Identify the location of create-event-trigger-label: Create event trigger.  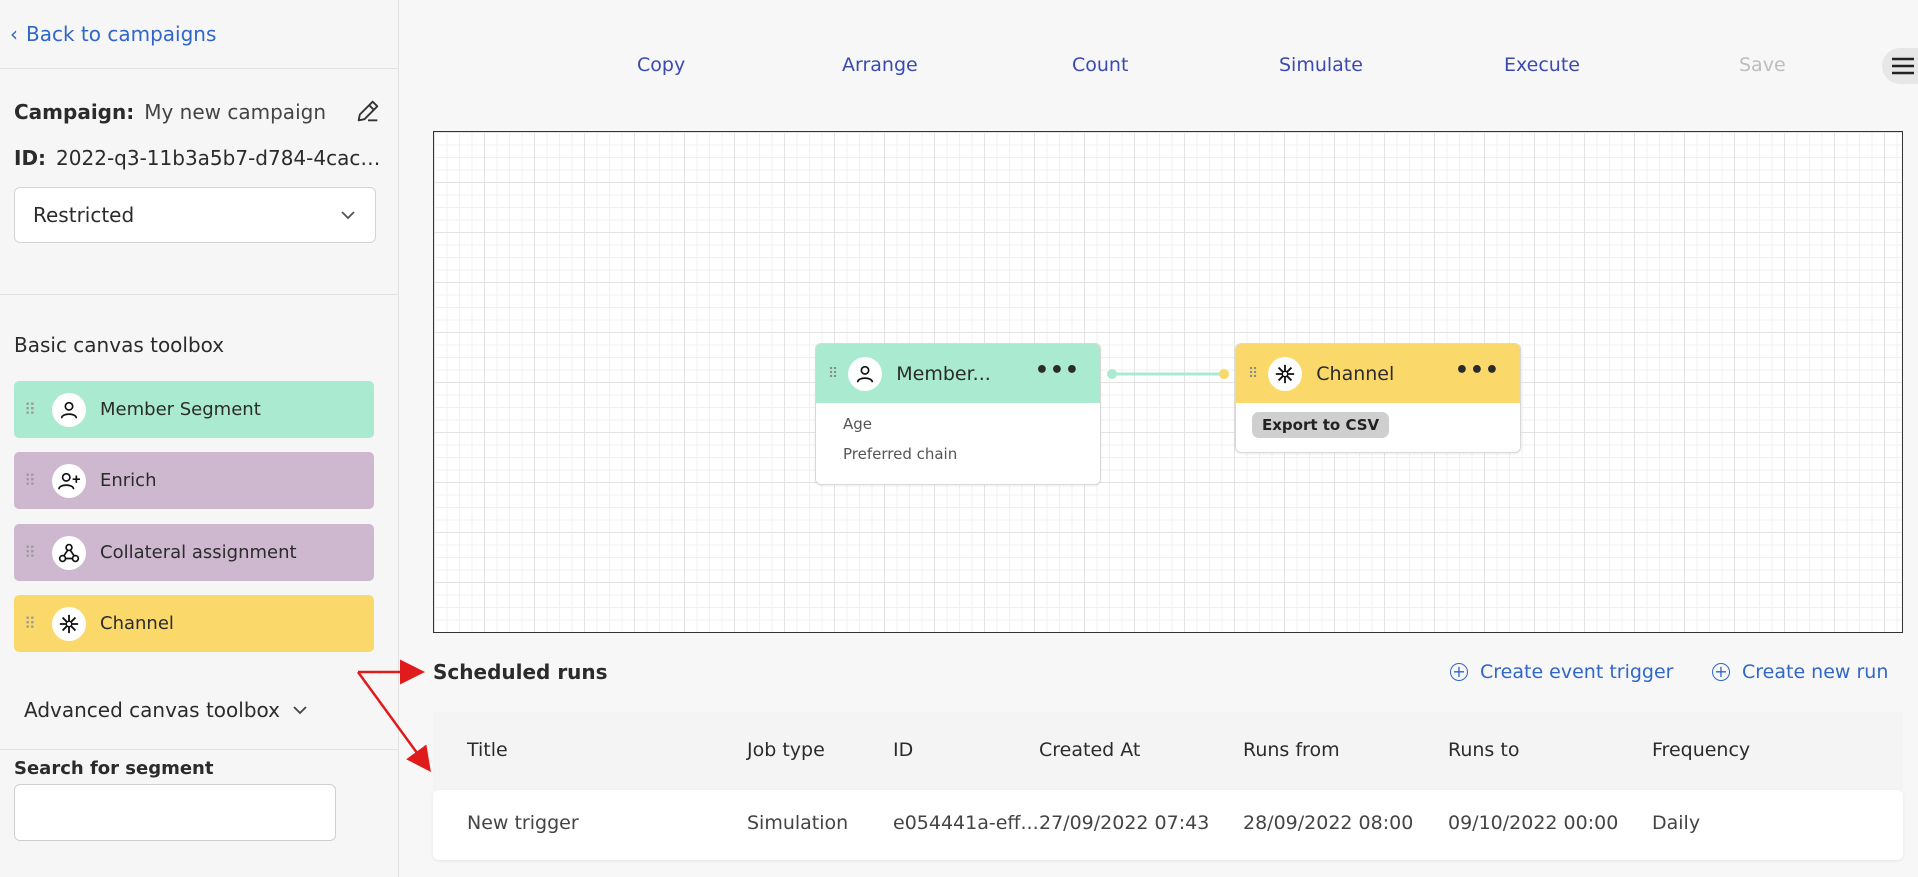
(1577, 672).